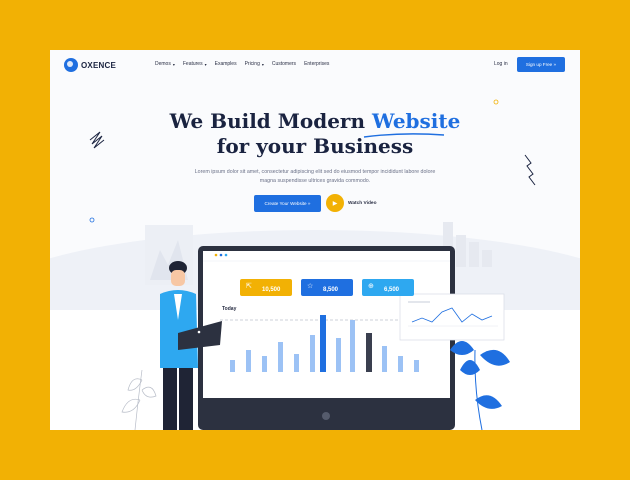  I want to click on kpi-card: ⇱ 10,500, so click(266, 287).